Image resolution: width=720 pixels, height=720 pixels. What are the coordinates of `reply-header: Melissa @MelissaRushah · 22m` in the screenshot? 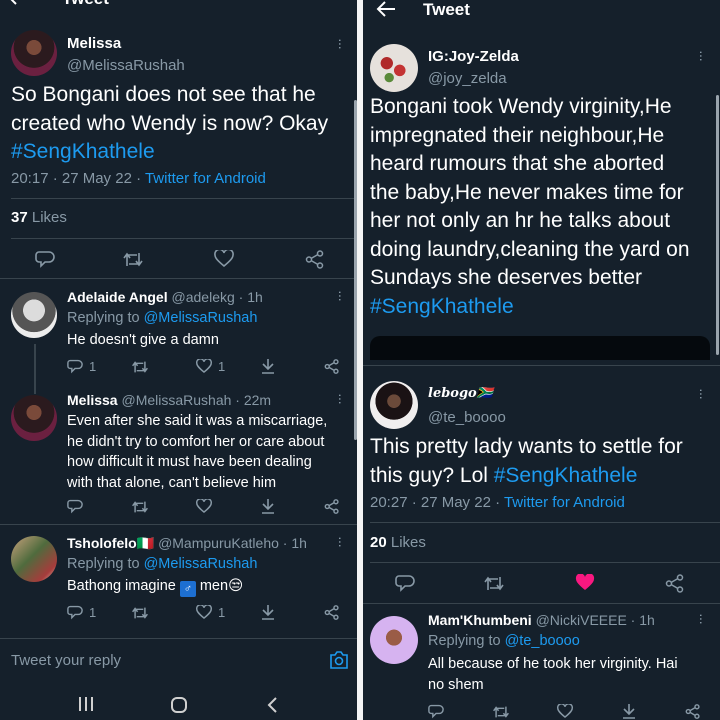 It's located at (169, 400).